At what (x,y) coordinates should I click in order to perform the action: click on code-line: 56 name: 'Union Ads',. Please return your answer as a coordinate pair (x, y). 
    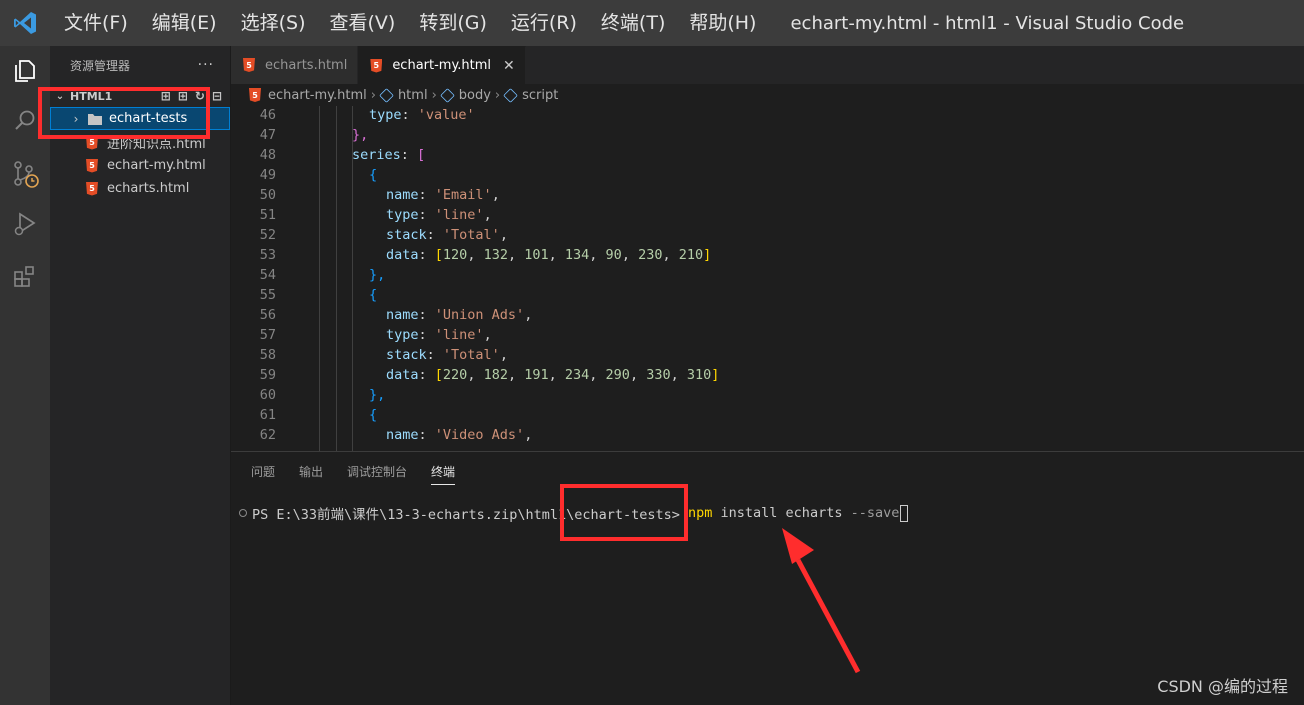
    Looking at the image, I should click on (767, 315).